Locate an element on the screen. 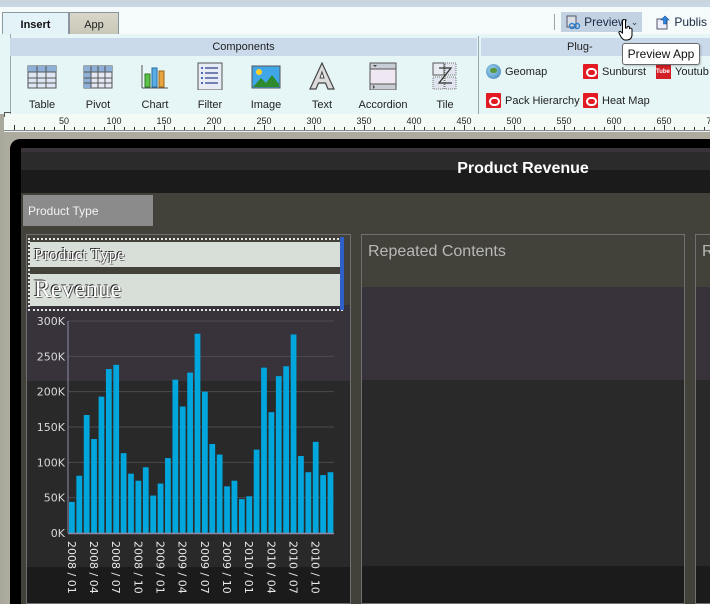  component-text: Text is located at coordinates (322, 86).